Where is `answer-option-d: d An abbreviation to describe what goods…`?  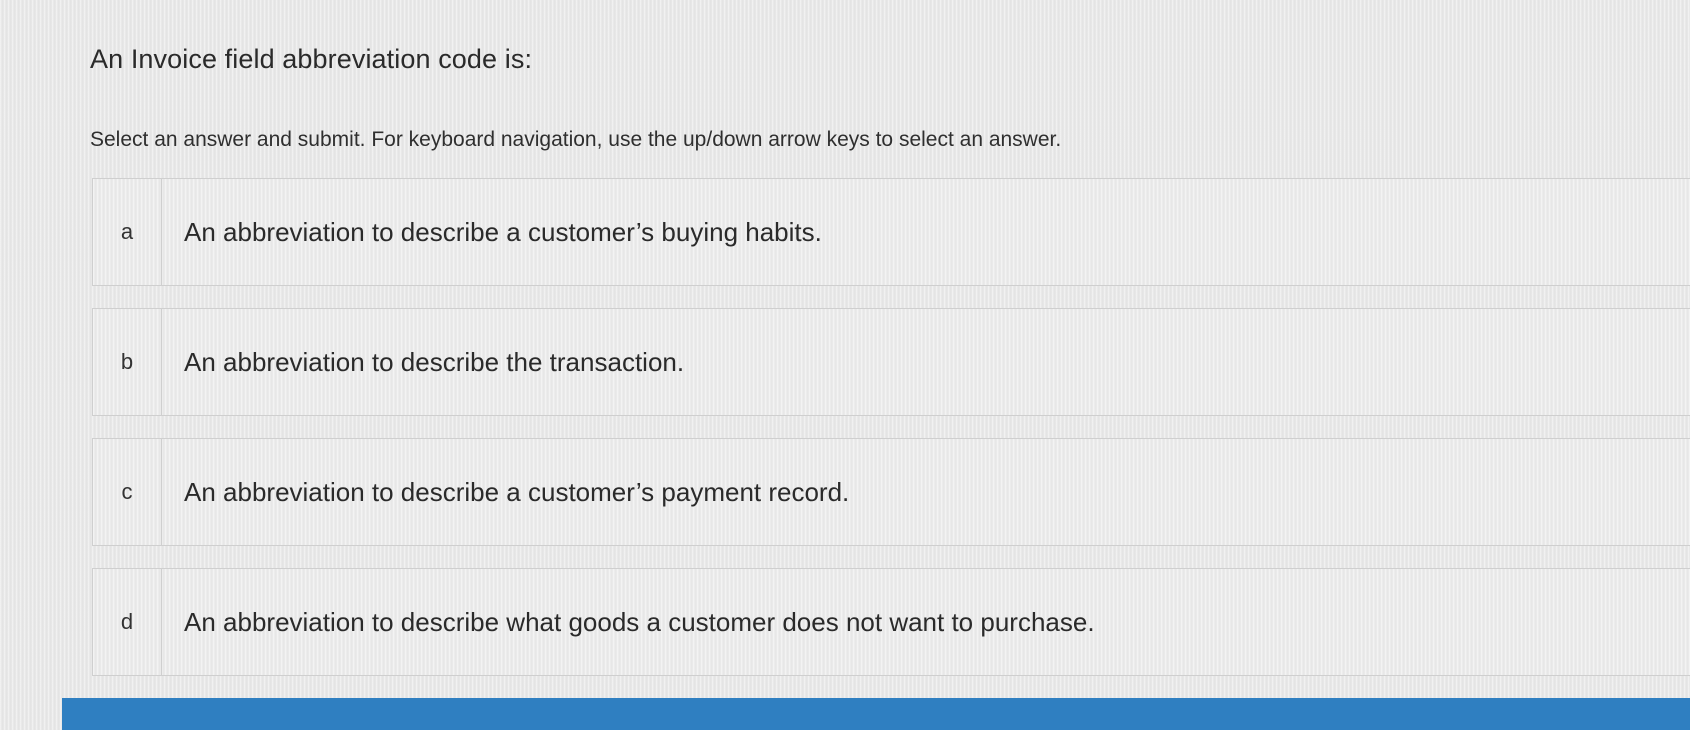 answer-option-d: d An abbreviation to describe what goods… is located at coordinates (891, 622).